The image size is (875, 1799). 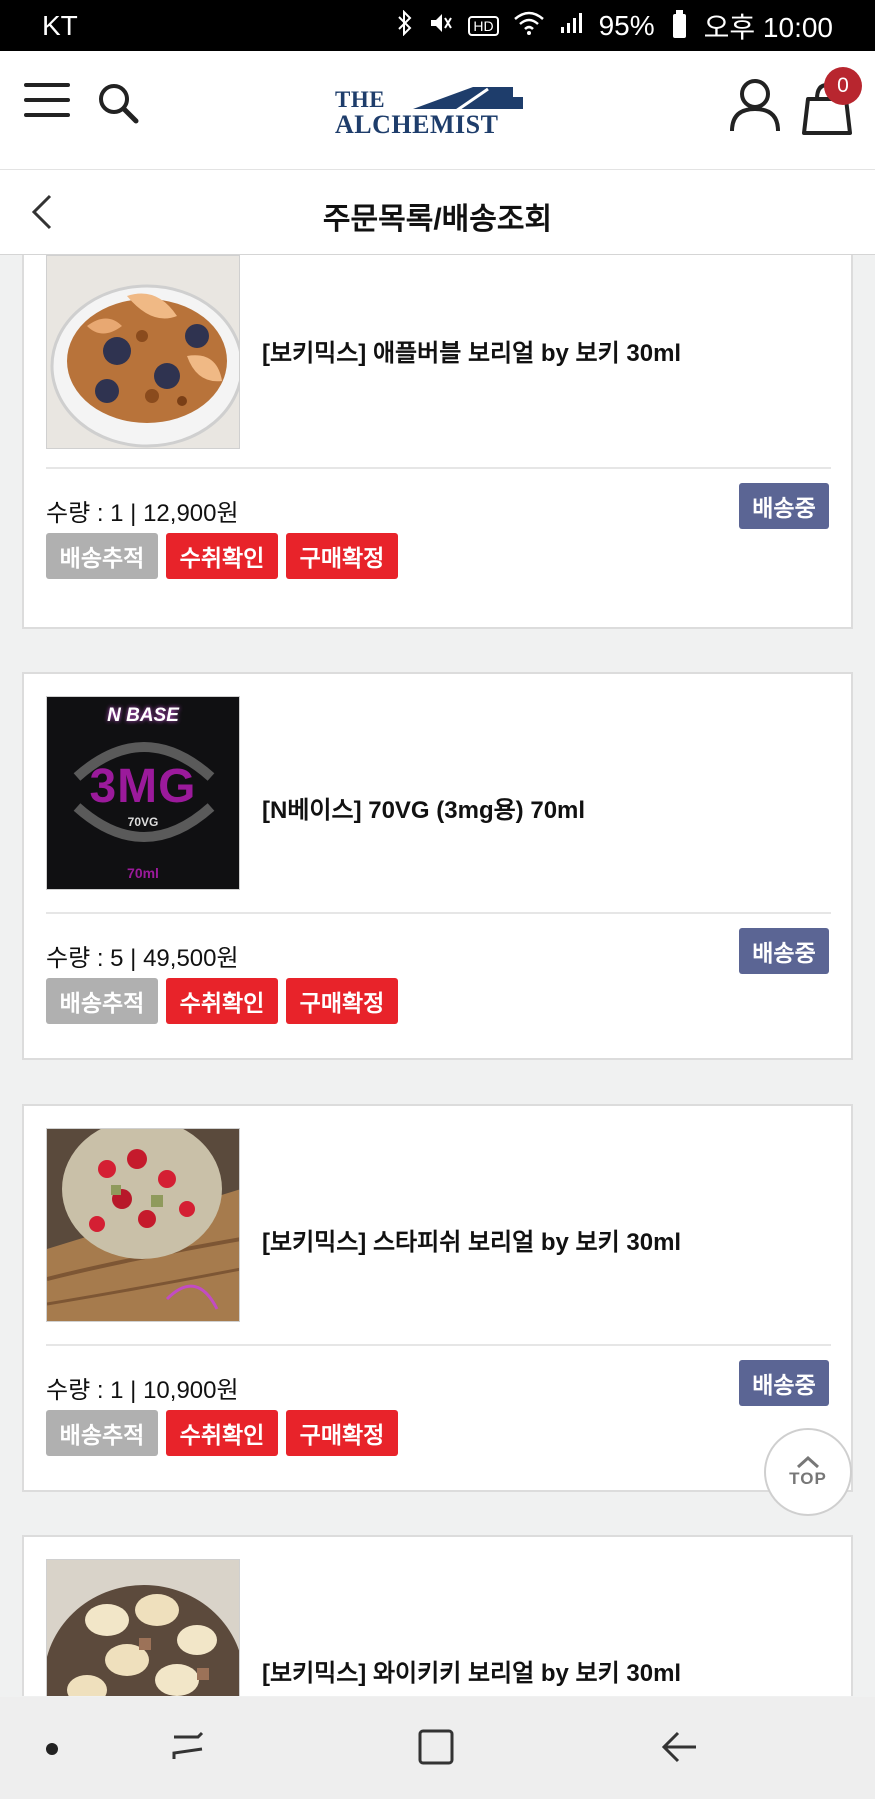 I want to click on product-name: [N베이스] 70VG (3mg용) 70ml, so click(x=423, y=807).